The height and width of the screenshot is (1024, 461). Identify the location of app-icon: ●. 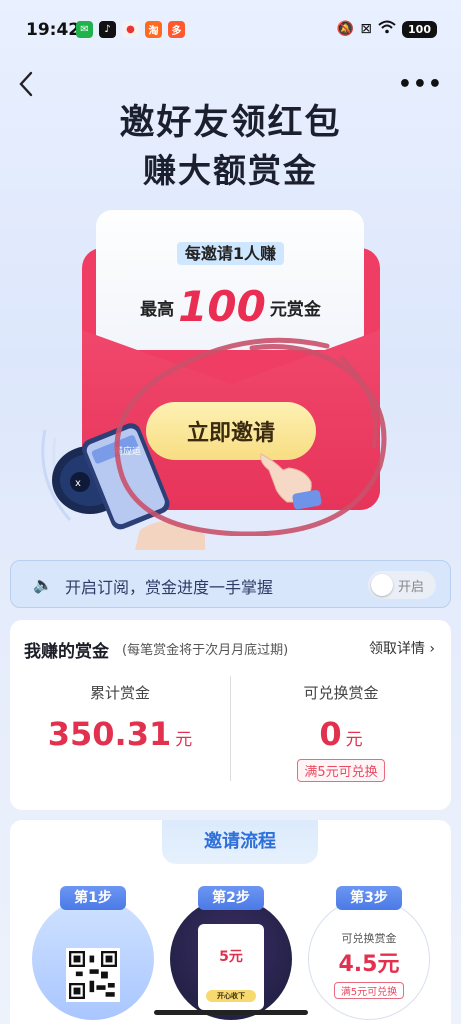
(130, 29).